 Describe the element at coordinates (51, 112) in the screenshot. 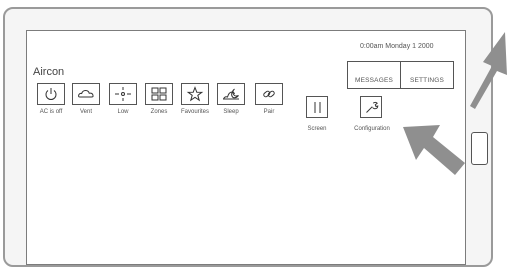

I see `ac-power-label: AC is off` at that location.